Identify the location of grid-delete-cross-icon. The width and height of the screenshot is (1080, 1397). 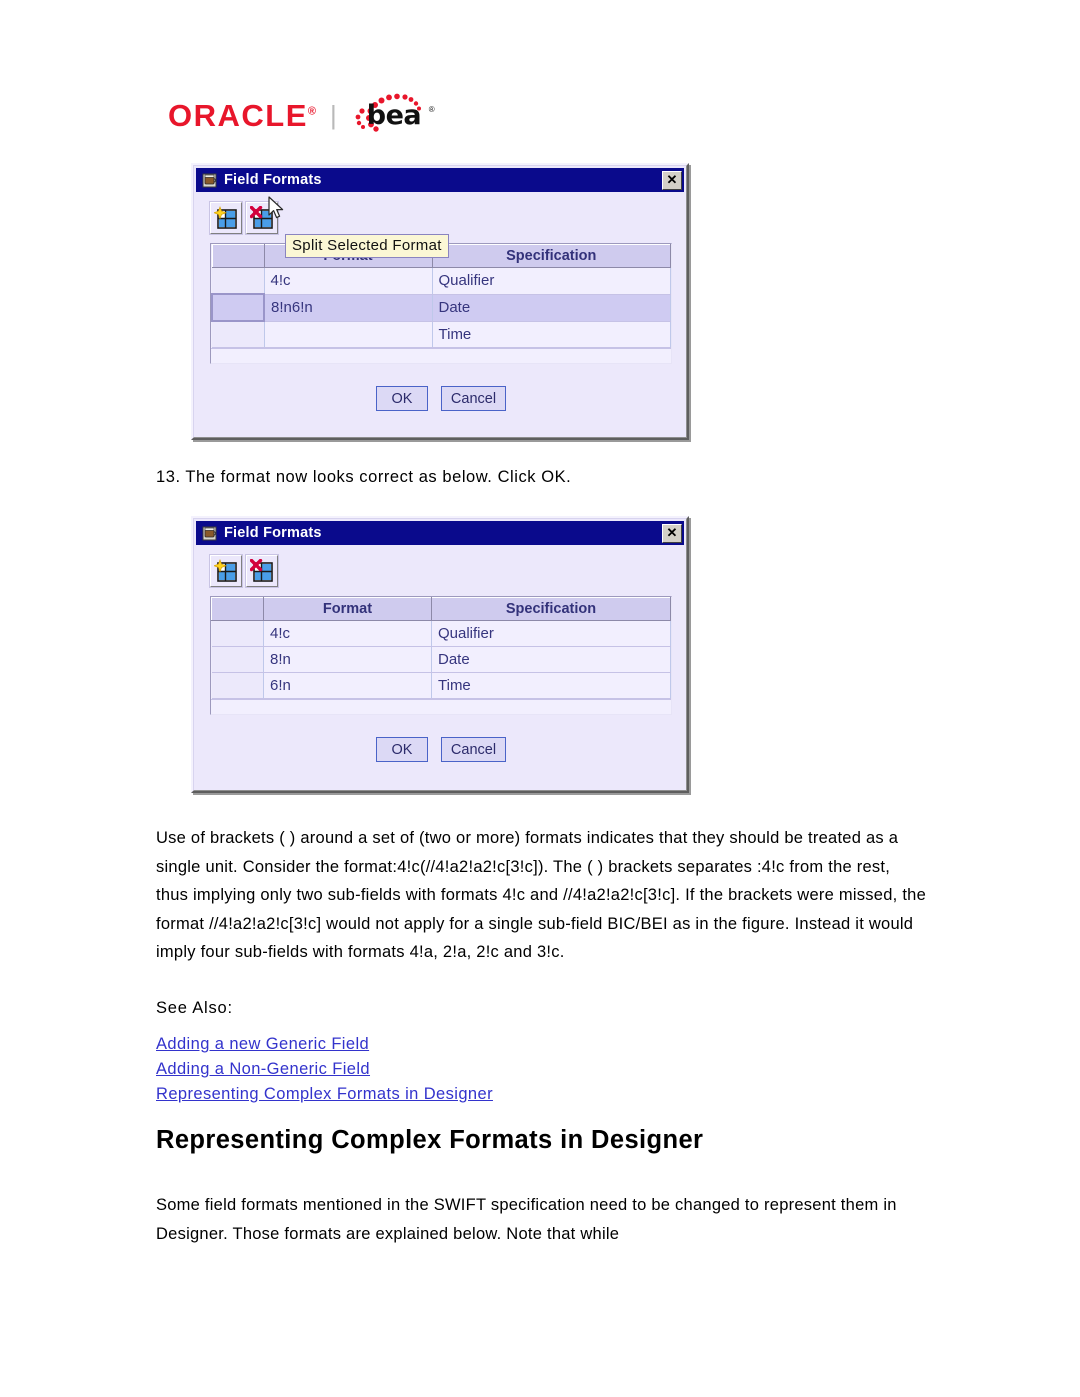
(261, 570).